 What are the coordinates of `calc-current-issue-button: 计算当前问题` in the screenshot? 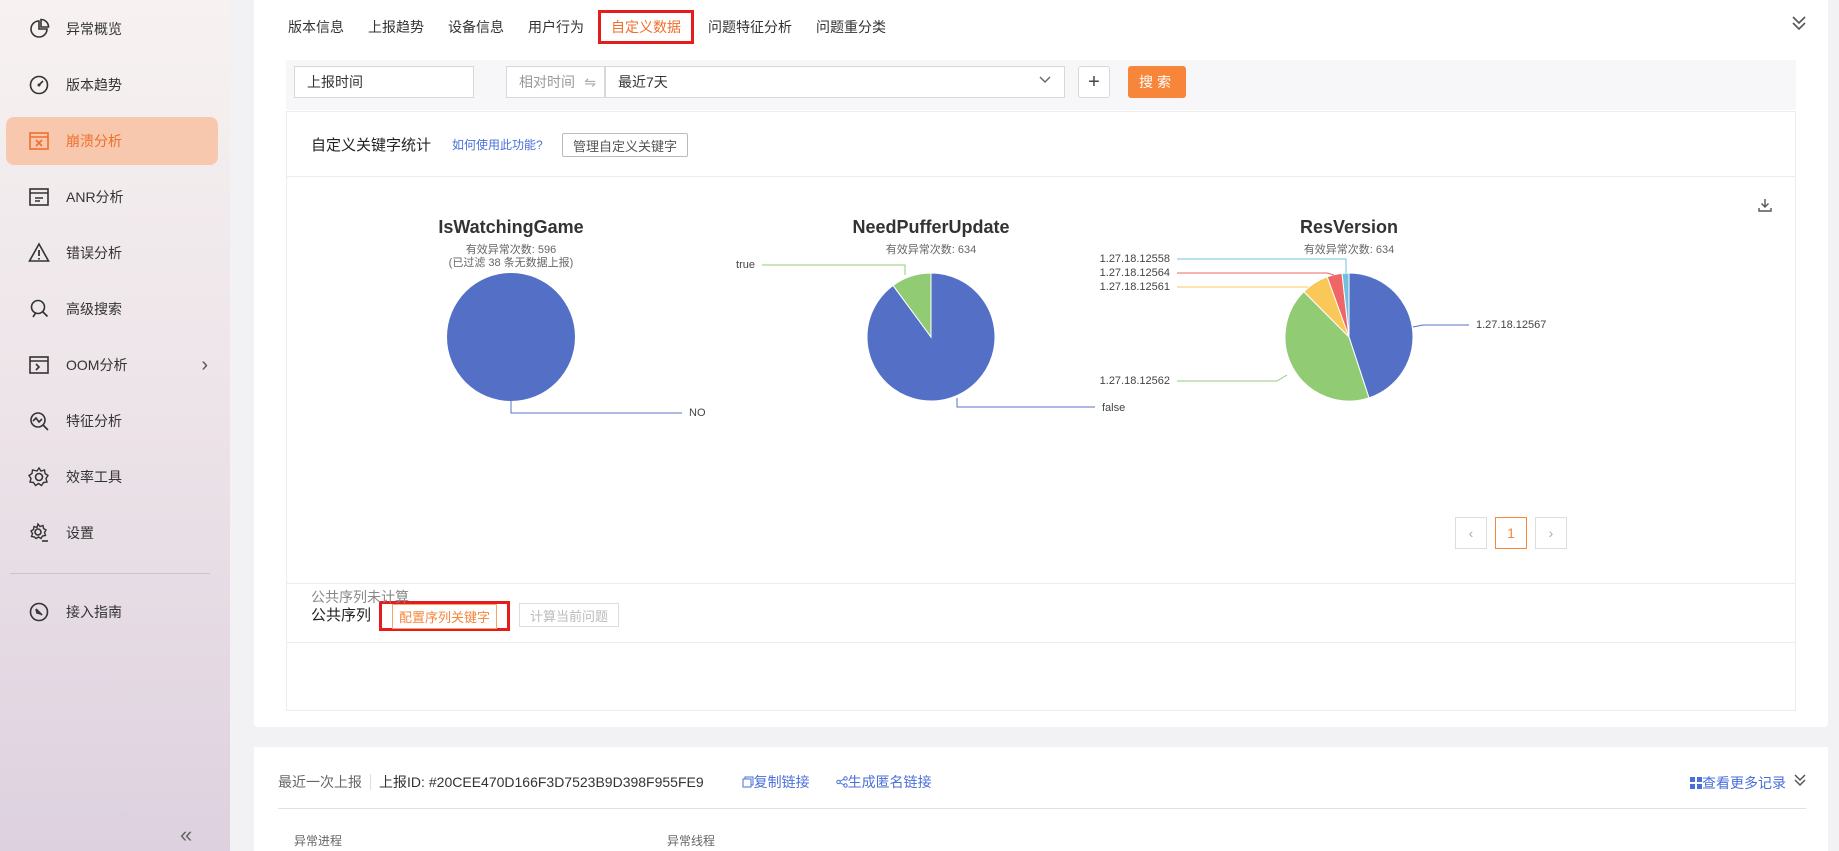 It's located at (569, 615).